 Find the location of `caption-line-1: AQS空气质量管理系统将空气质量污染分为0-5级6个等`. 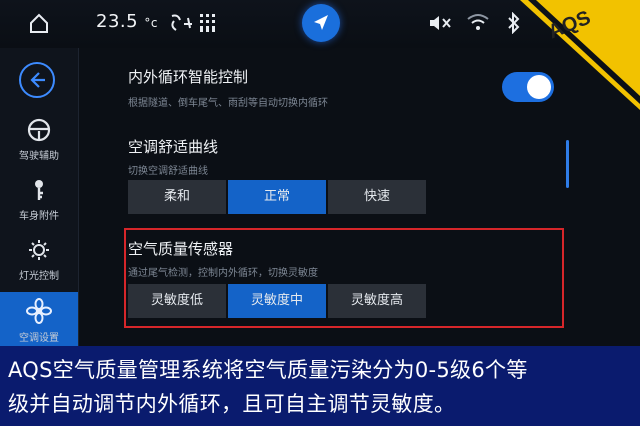

caption-line-1: AQS空气质量管理系统将空气质量污染分为0-5级6个等 is located at coordinates (268, 370).